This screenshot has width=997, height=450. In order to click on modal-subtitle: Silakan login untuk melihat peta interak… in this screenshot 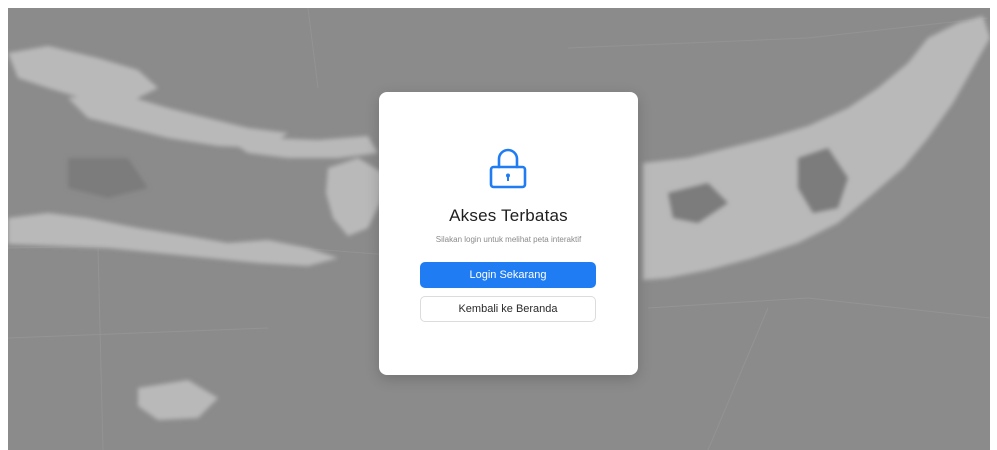, I will do `click(508, 239)`.